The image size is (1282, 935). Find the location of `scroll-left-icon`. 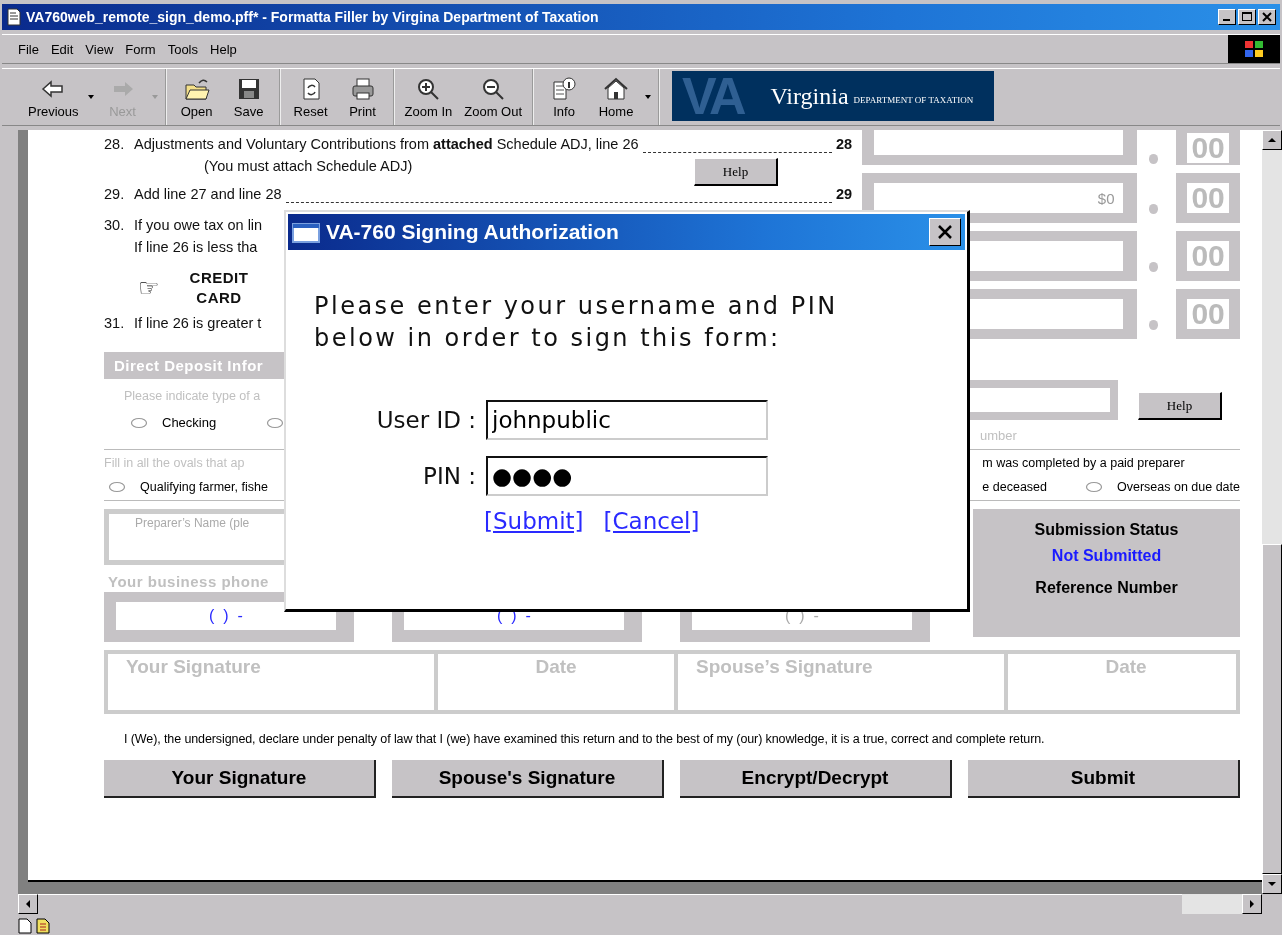

scroll-left-icon is located at coordinates (28, 904).